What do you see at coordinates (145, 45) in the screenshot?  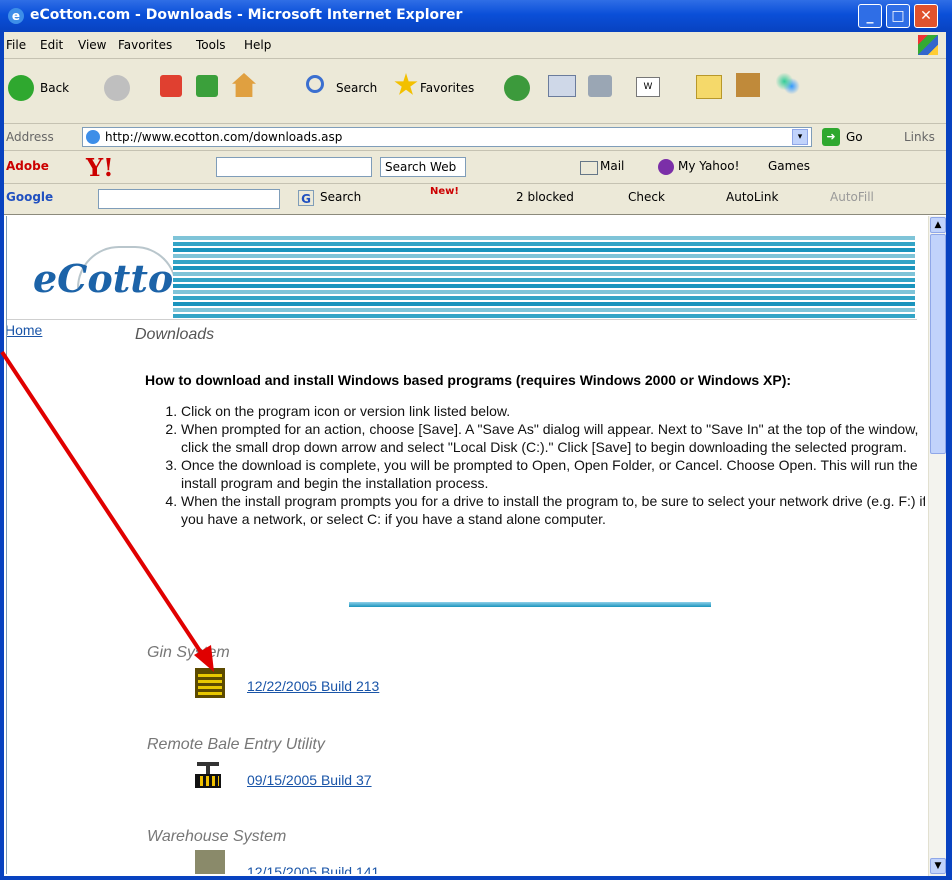 I see `menu-favorites: Favorites` at bounding box center [145, 45].